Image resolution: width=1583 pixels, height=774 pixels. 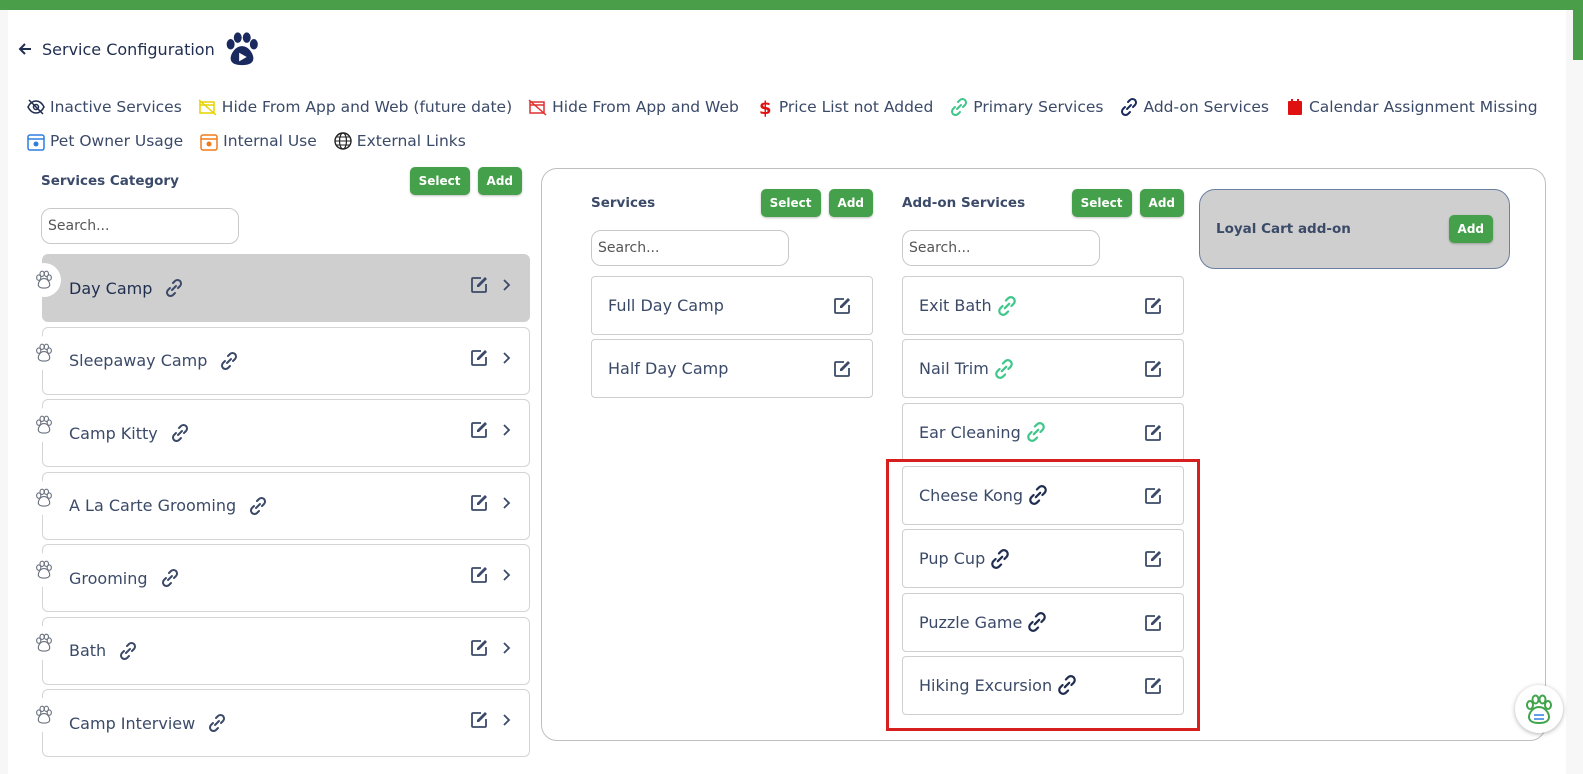 What do you see at coordinates (850, 203) in the screenshot?
I see `services-add-button: Add` at bounding box center [850, 203].